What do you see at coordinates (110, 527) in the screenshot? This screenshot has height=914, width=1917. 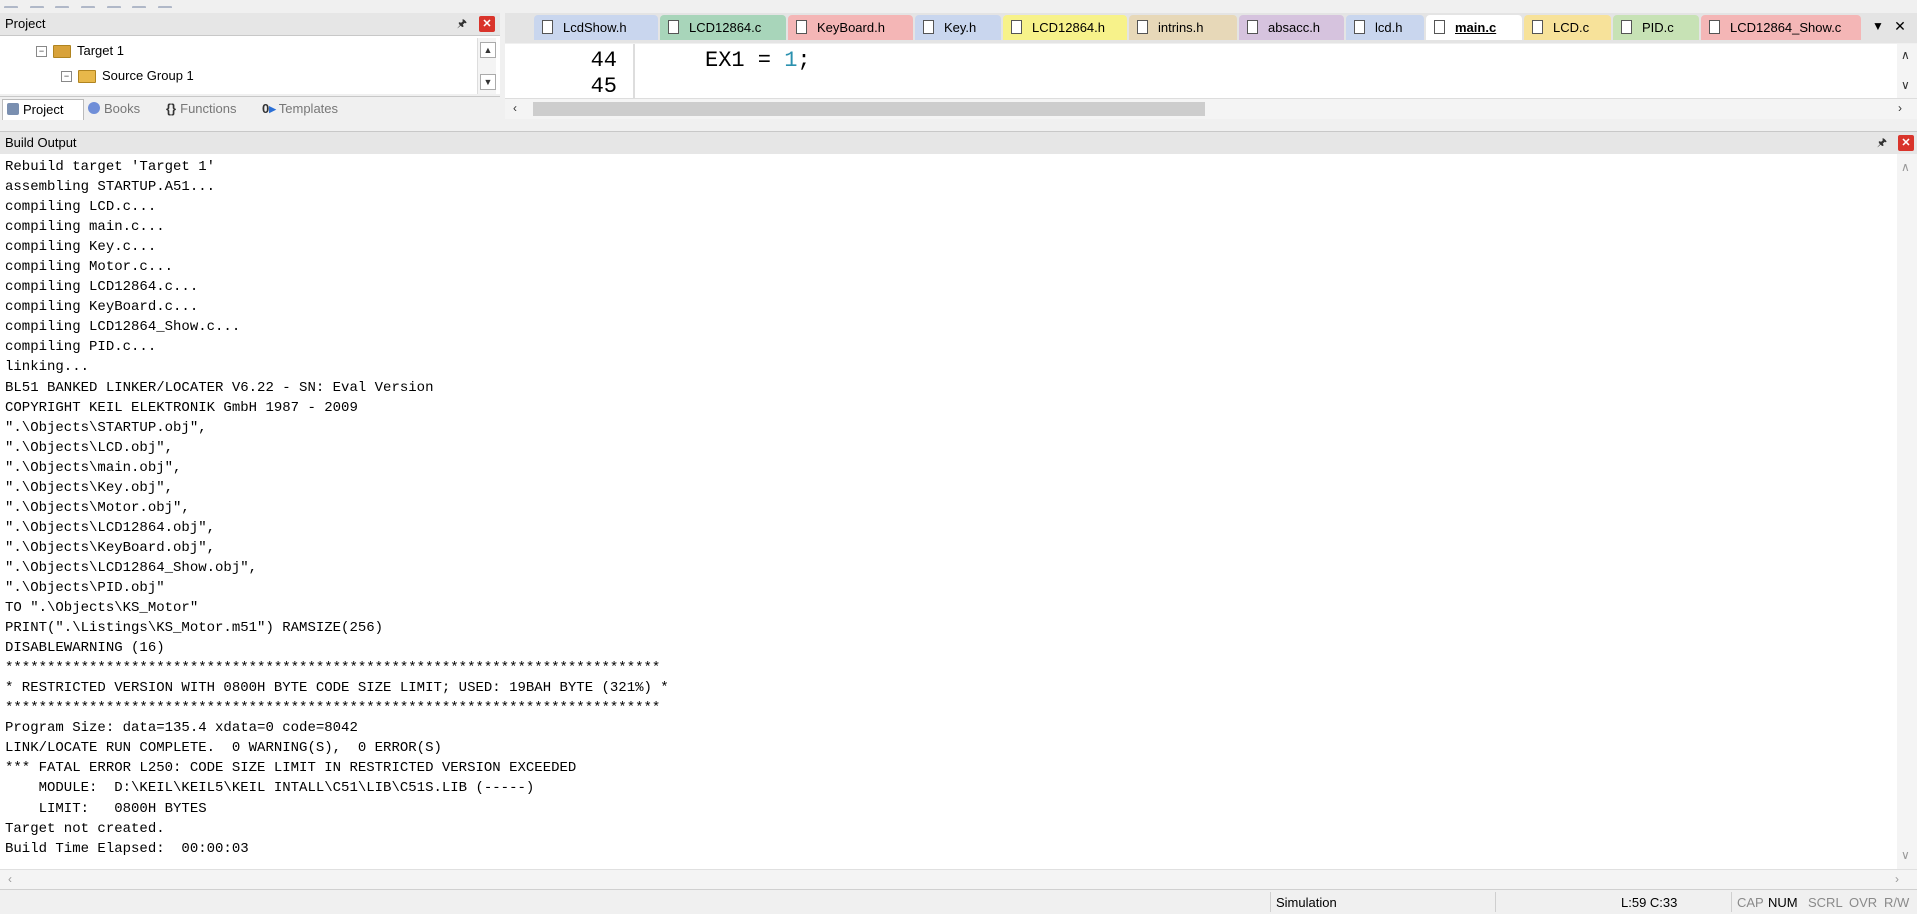 I see `build-output-line: ".\Objects\LCD12864.obj",` at bounding box center [110, 527].